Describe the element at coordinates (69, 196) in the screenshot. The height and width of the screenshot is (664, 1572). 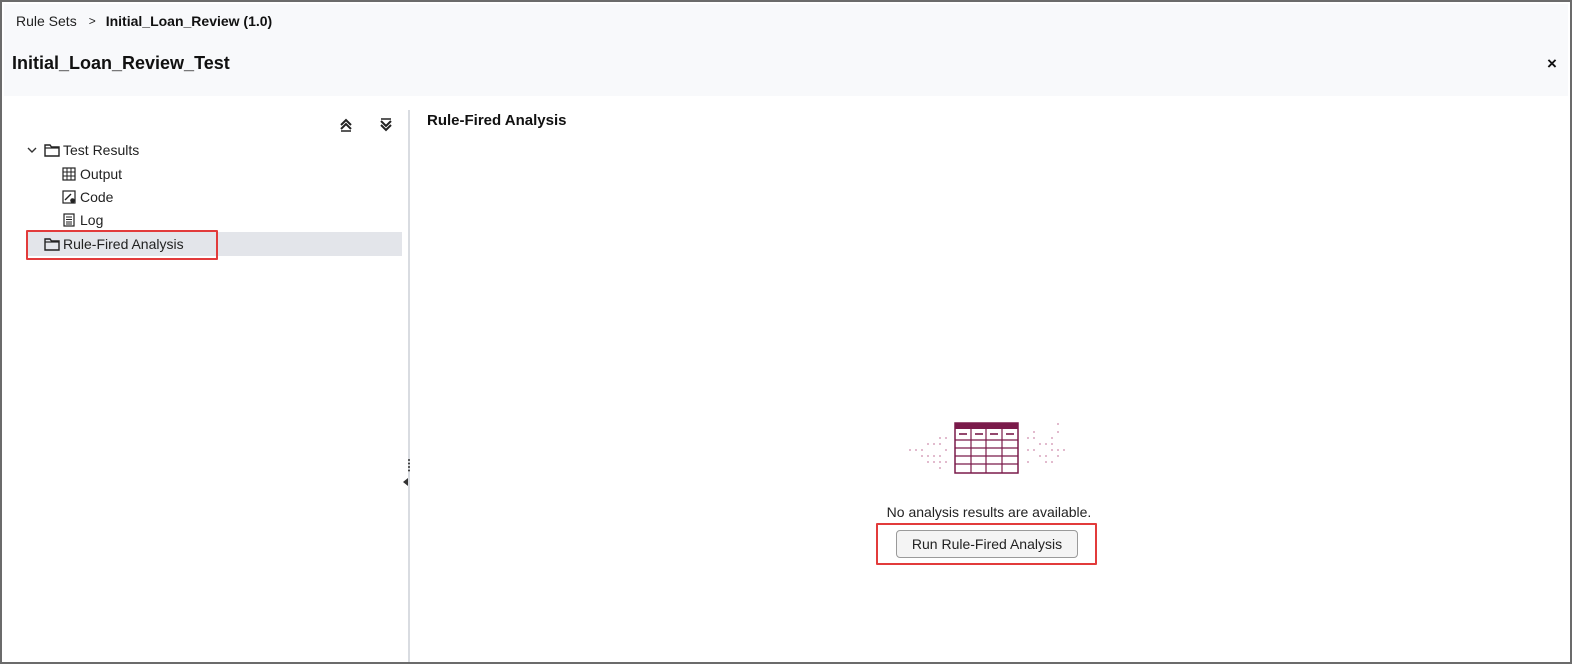
I see `code-edit-icon` at that location.